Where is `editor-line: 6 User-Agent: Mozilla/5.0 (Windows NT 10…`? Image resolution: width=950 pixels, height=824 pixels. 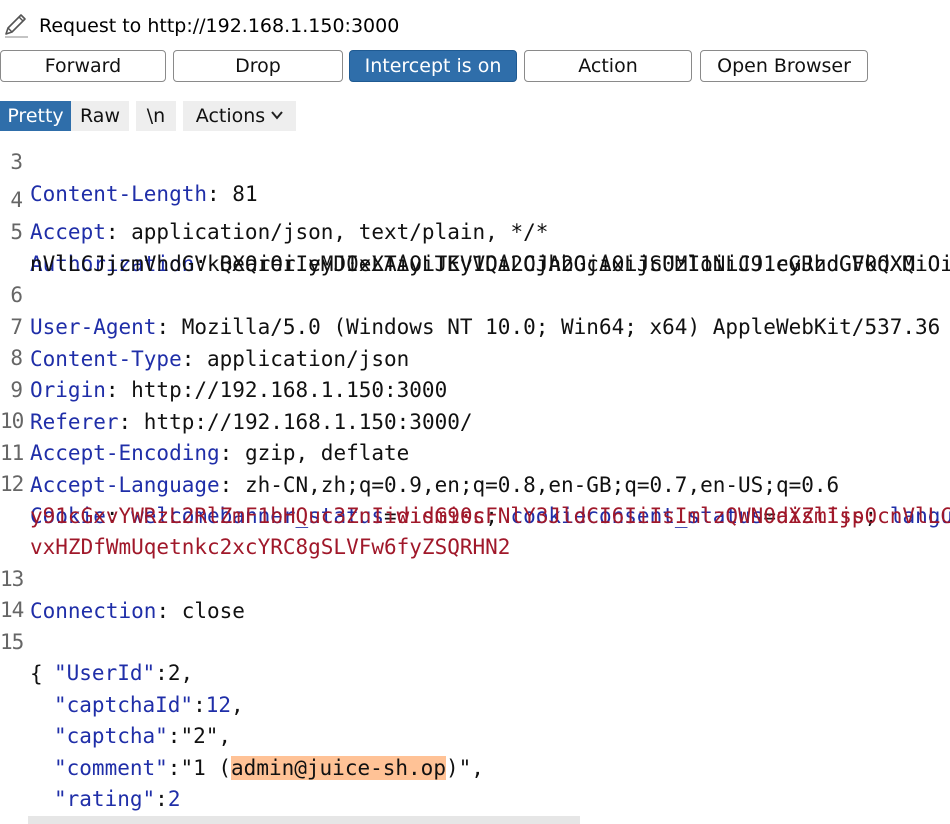 editor-line: 6 User-Agent: Mozilla/5.0 (Windows NT 10… is located at coordinates (470, 293).